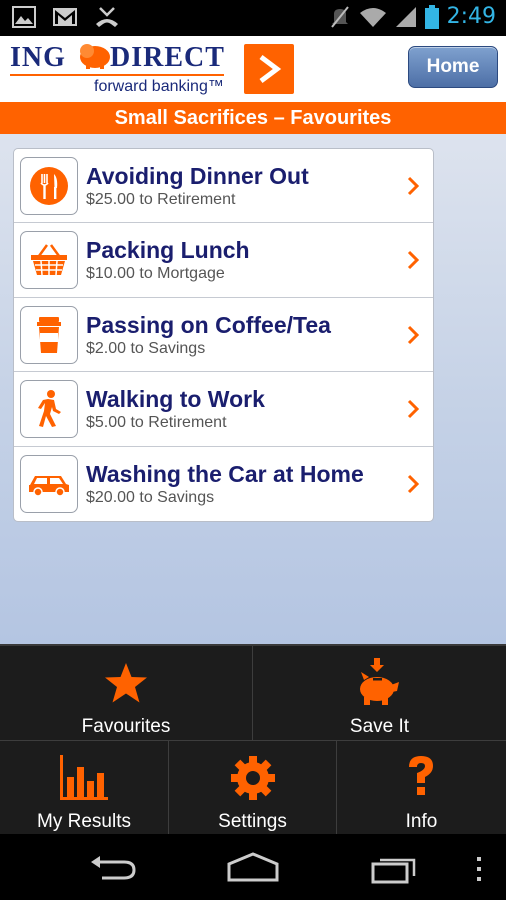 The height and width of the screenshot is (900, 506). What do you see at coordinates (225, 473) in the screenshot?
I see `item-title: Washing the Car at Home` at bounding box center [225, 473].